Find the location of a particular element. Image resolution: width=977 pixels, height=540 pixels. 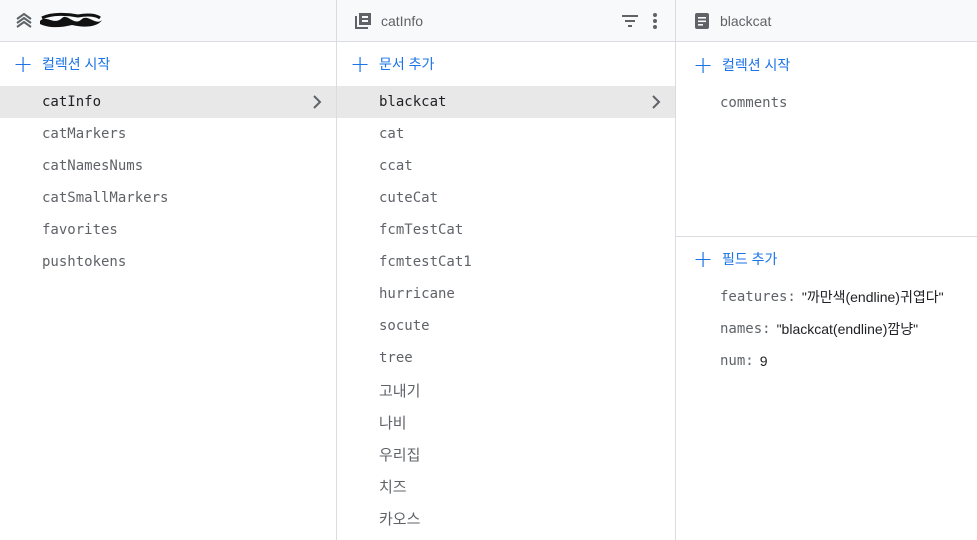

document-item-label: cat is located at coordinates (392, 134).